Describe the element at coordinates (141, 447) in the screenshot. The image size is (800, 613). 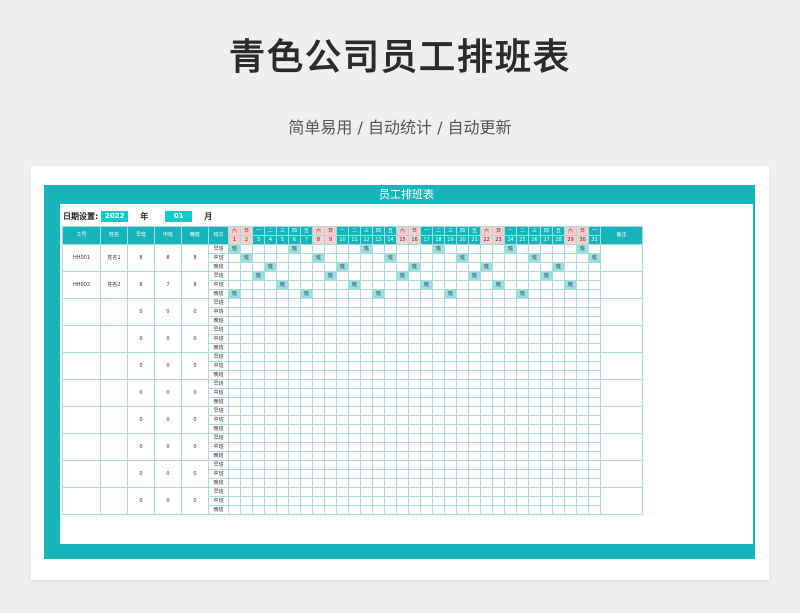
I see `employee-early-cell: 0` at that location.